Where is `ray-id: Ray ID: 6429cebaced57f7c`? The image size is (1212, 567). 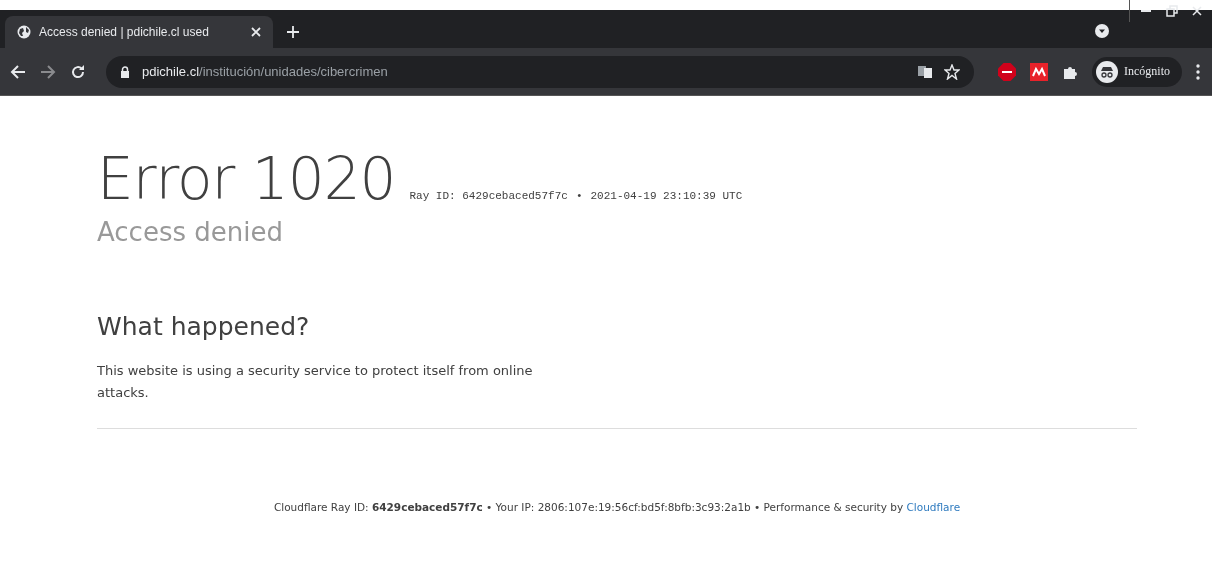
ray-id: Ray ID: 6429cebaced57f7c is located at coordinates (488, 196).